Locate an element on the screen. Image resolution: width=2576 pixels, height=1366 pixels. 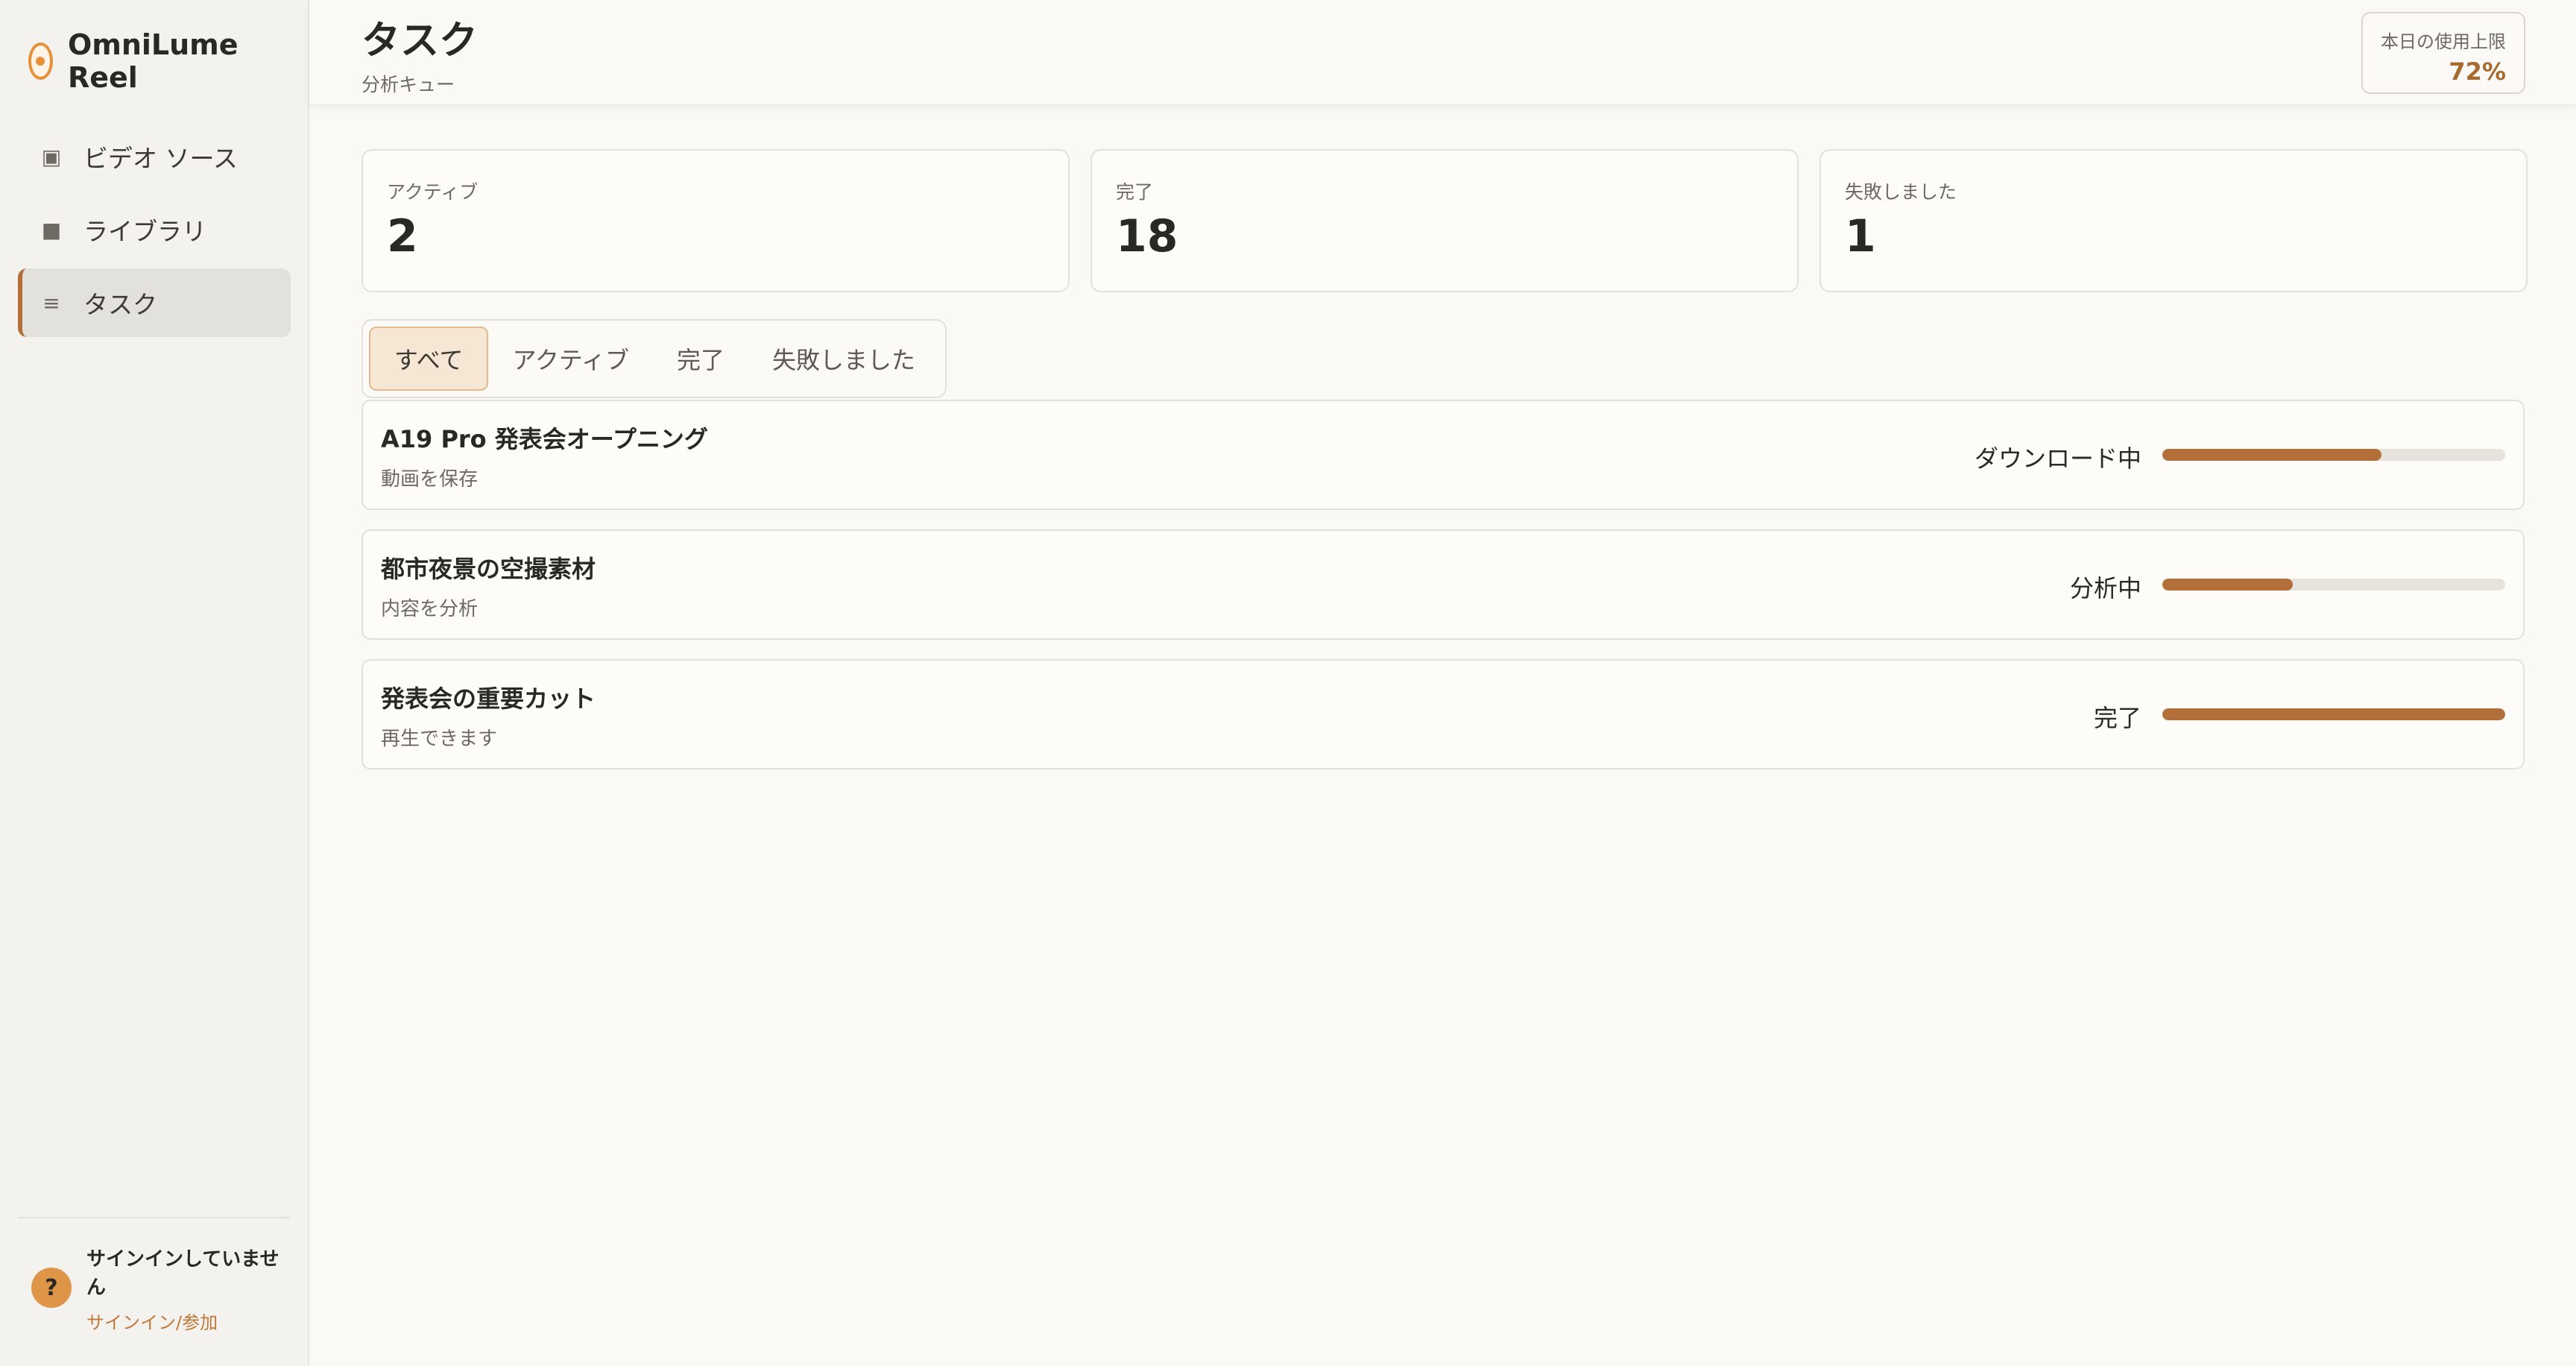
task-subtitle: 動画を保存 is located at coordinates (430, 479).